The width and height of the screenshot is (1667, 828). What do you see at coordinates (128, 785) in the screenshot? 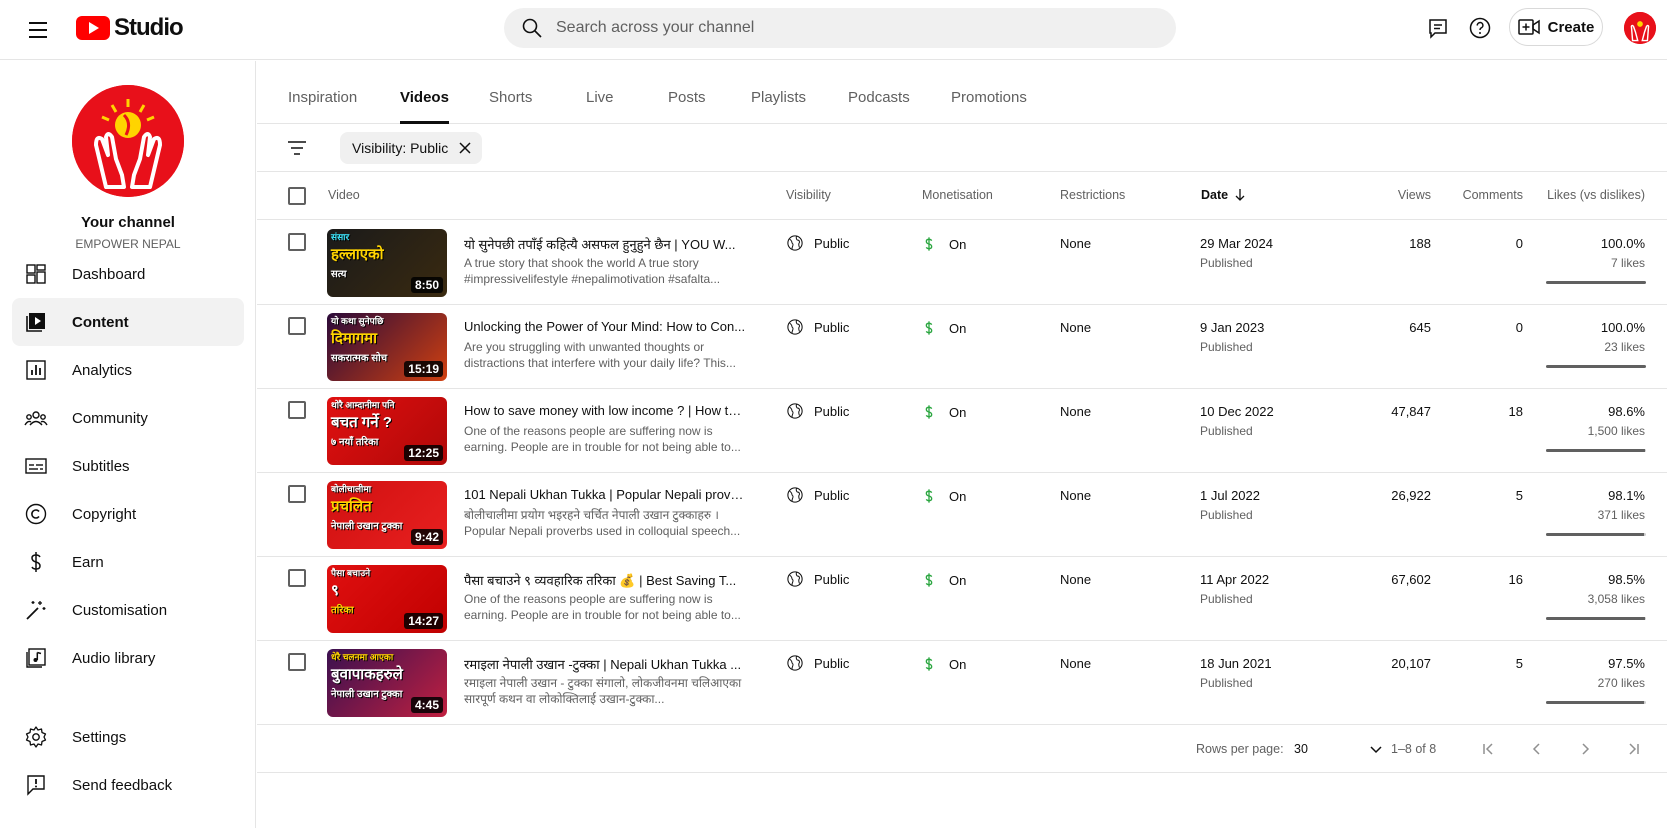
I see `sidebar-item-send-feedback: Send feedback` at bounding box center [128, 785].